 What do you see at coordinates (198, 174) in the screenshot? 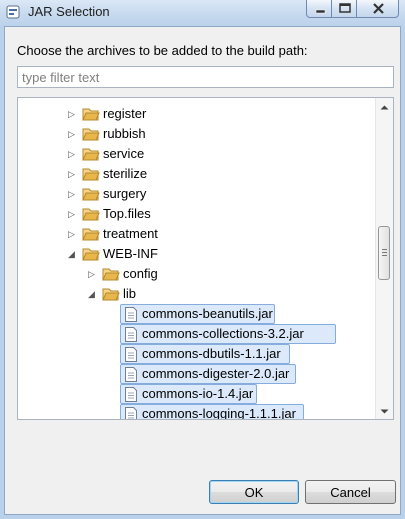
I see `tree-item-sterilize: ▷ sterilize` at bounding box center [198, 174].